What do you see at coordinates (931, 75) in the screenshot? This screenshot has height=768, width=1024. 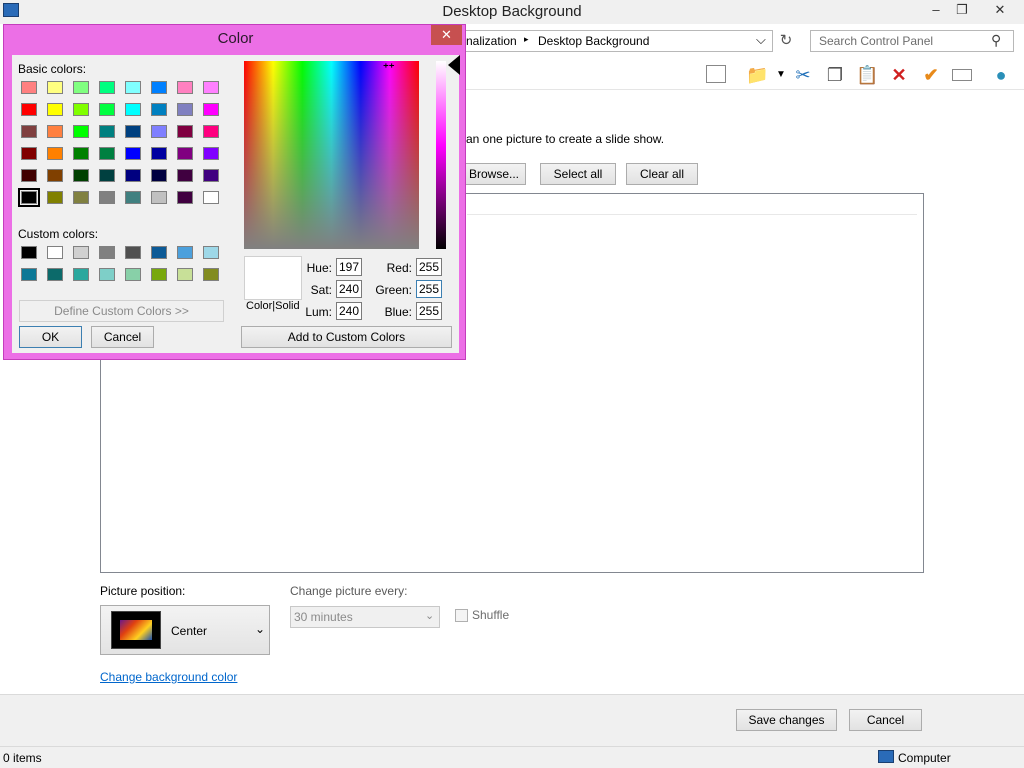 I see `check-icon: ✔` at bounding box center [931, 75].